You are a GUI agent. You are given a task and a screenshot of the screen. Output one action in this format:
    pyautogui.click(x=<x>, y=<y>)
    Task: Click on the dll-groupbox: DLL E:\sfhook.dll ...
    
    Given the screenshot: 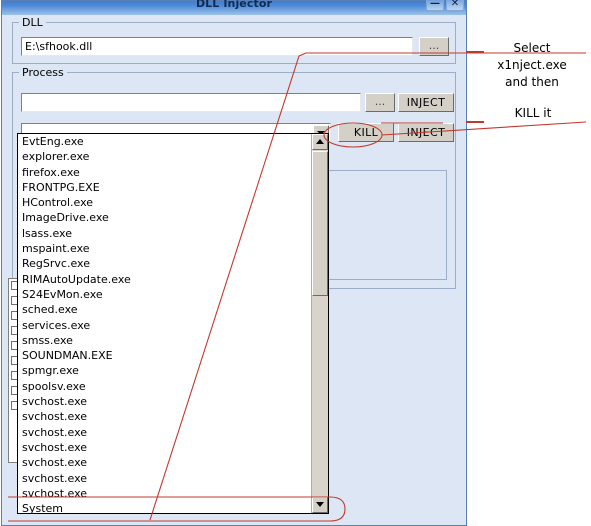 What is the action you would take?
    pyautogui.click(x=234, y=40)
    